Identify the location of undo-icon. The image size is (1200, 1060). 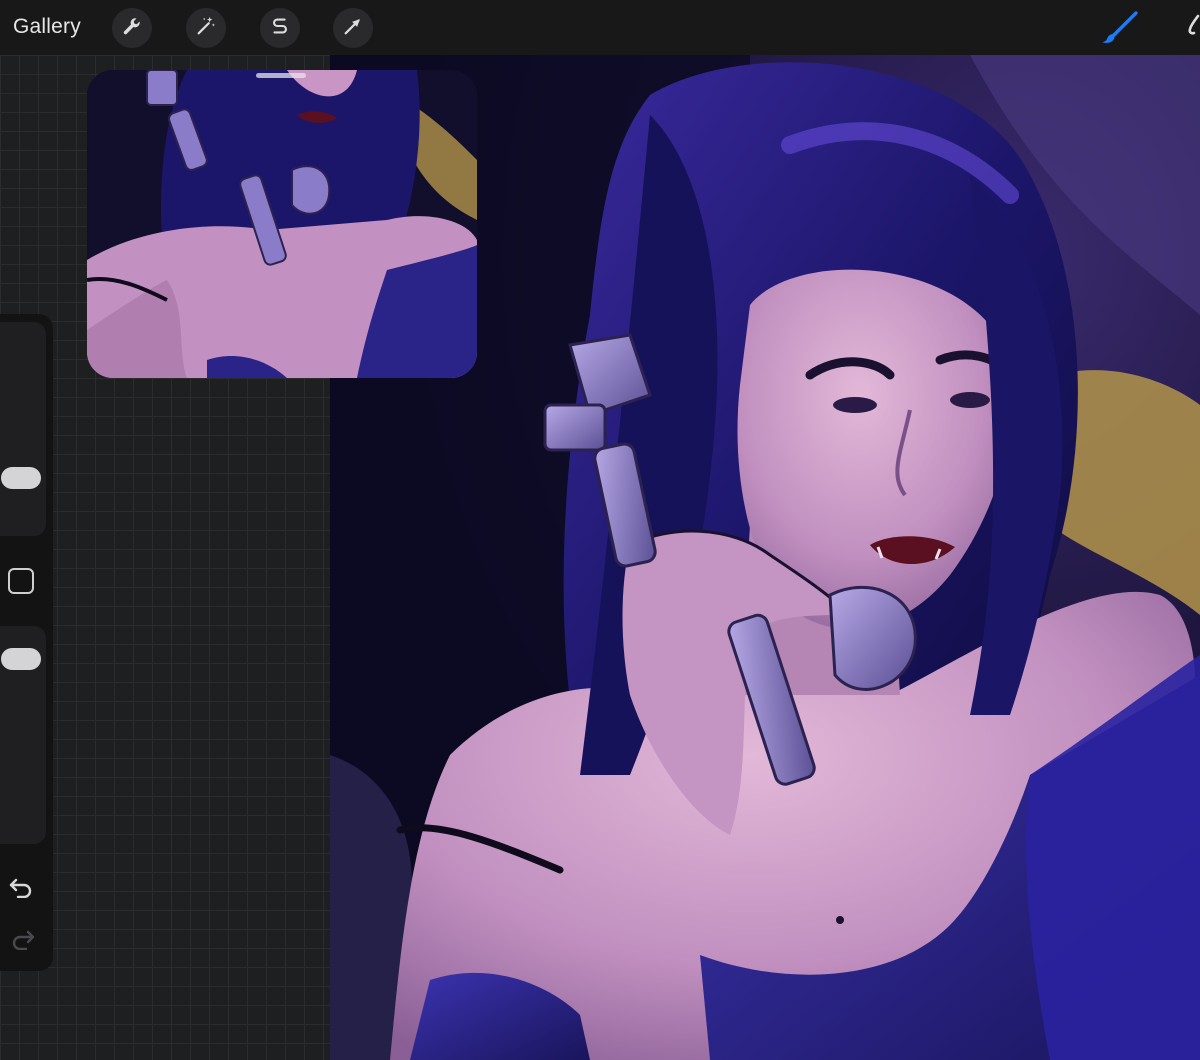
(22, 890).